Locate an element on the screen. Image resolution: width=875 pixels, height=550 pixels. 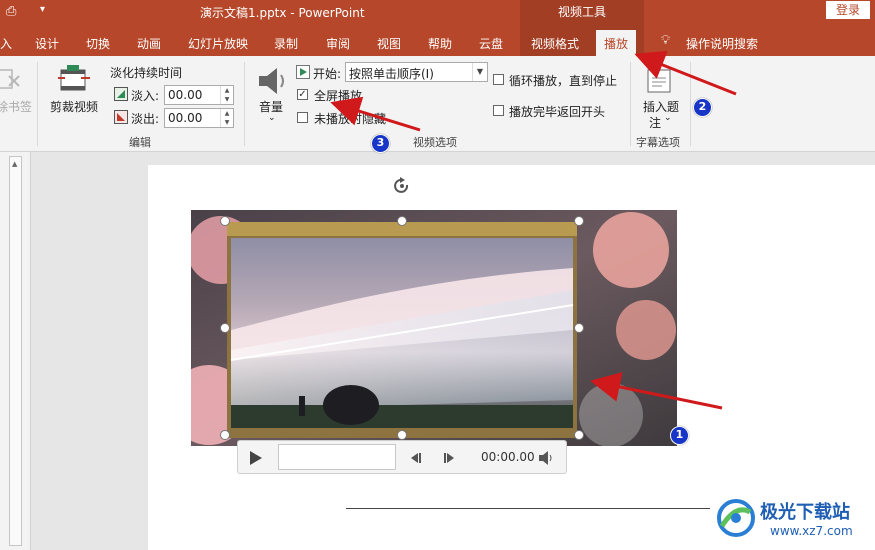
tab-design: 设计 is located at coordinates (47, 43).